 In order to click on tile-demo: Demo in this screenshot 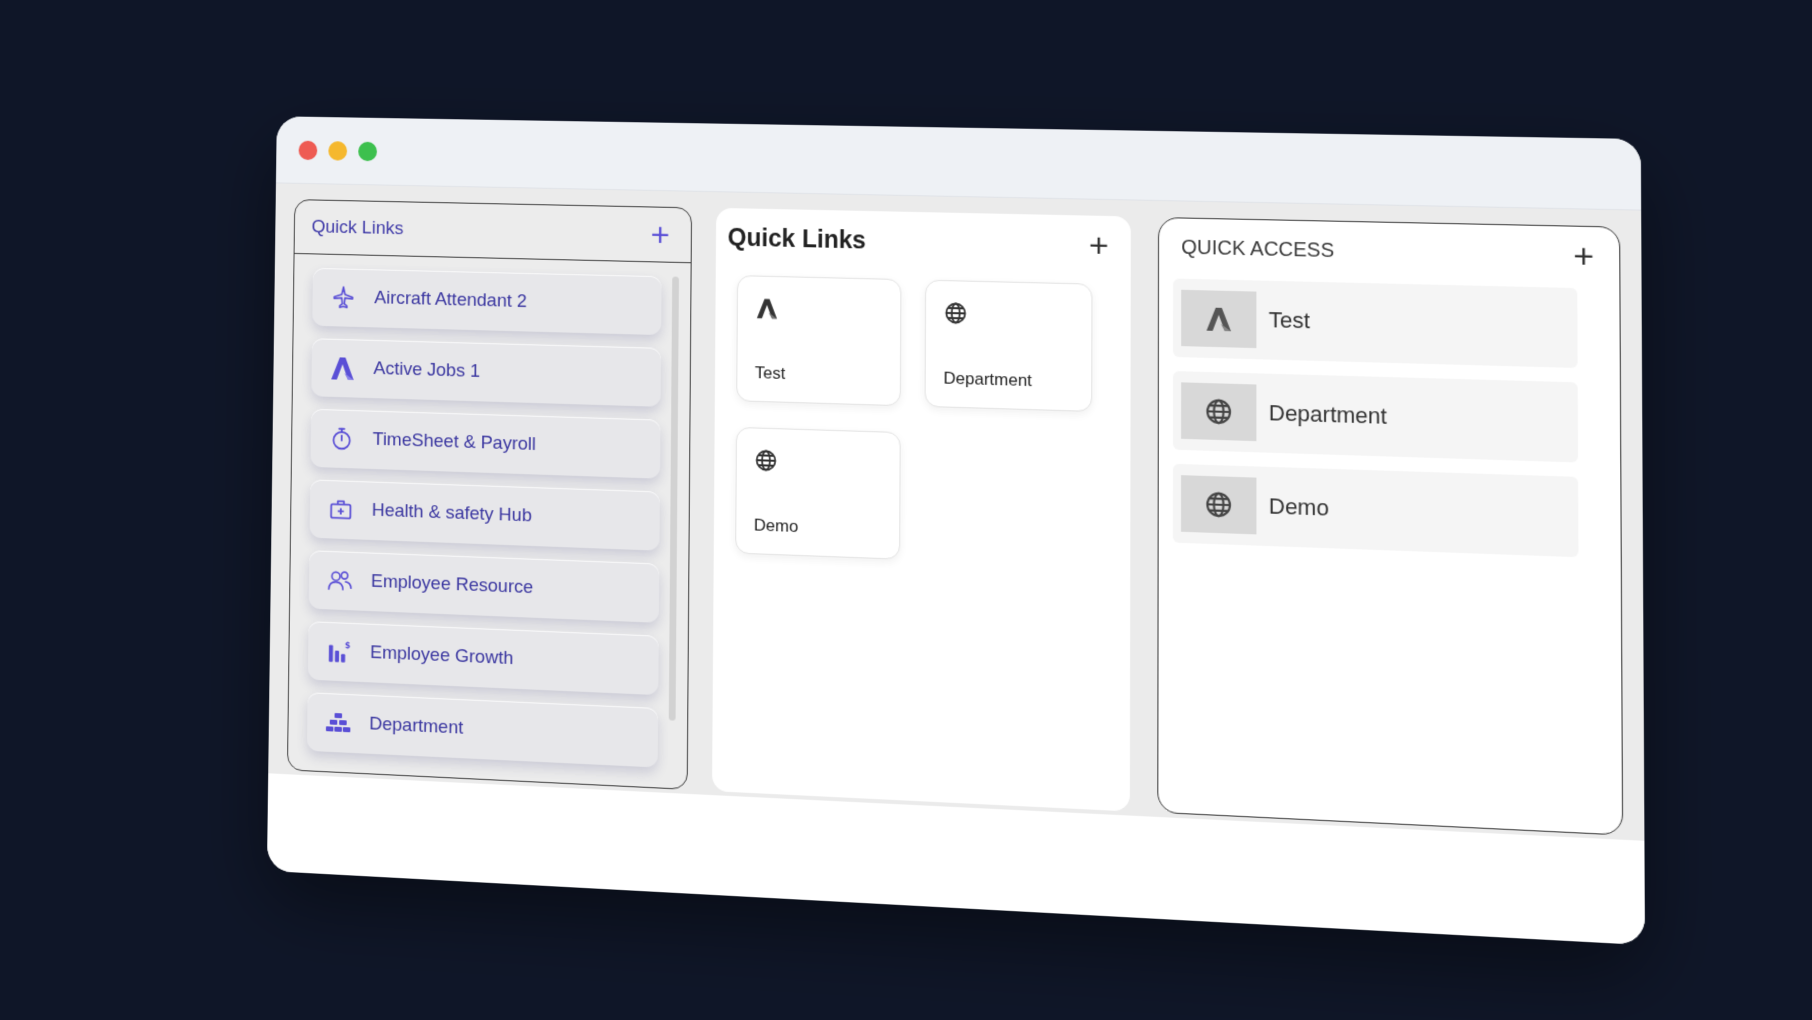, I will do `click(818, 493)`.